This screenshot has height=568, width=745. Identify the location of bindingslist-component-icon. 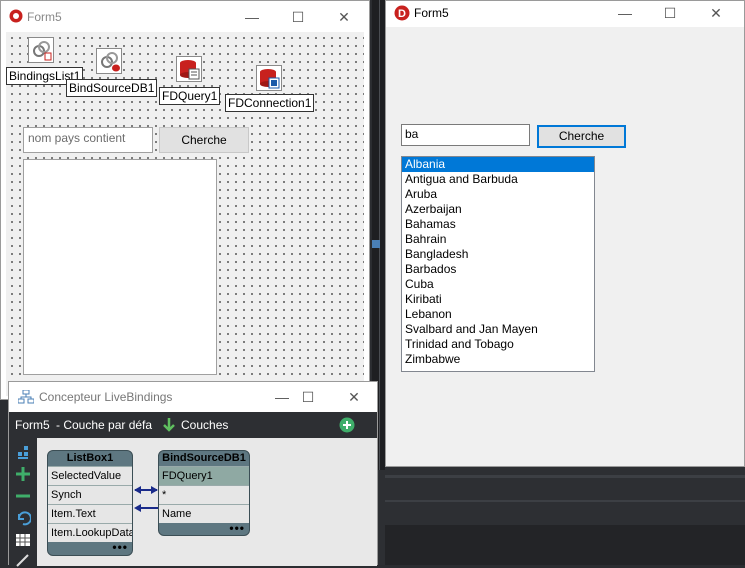
(41, 50).